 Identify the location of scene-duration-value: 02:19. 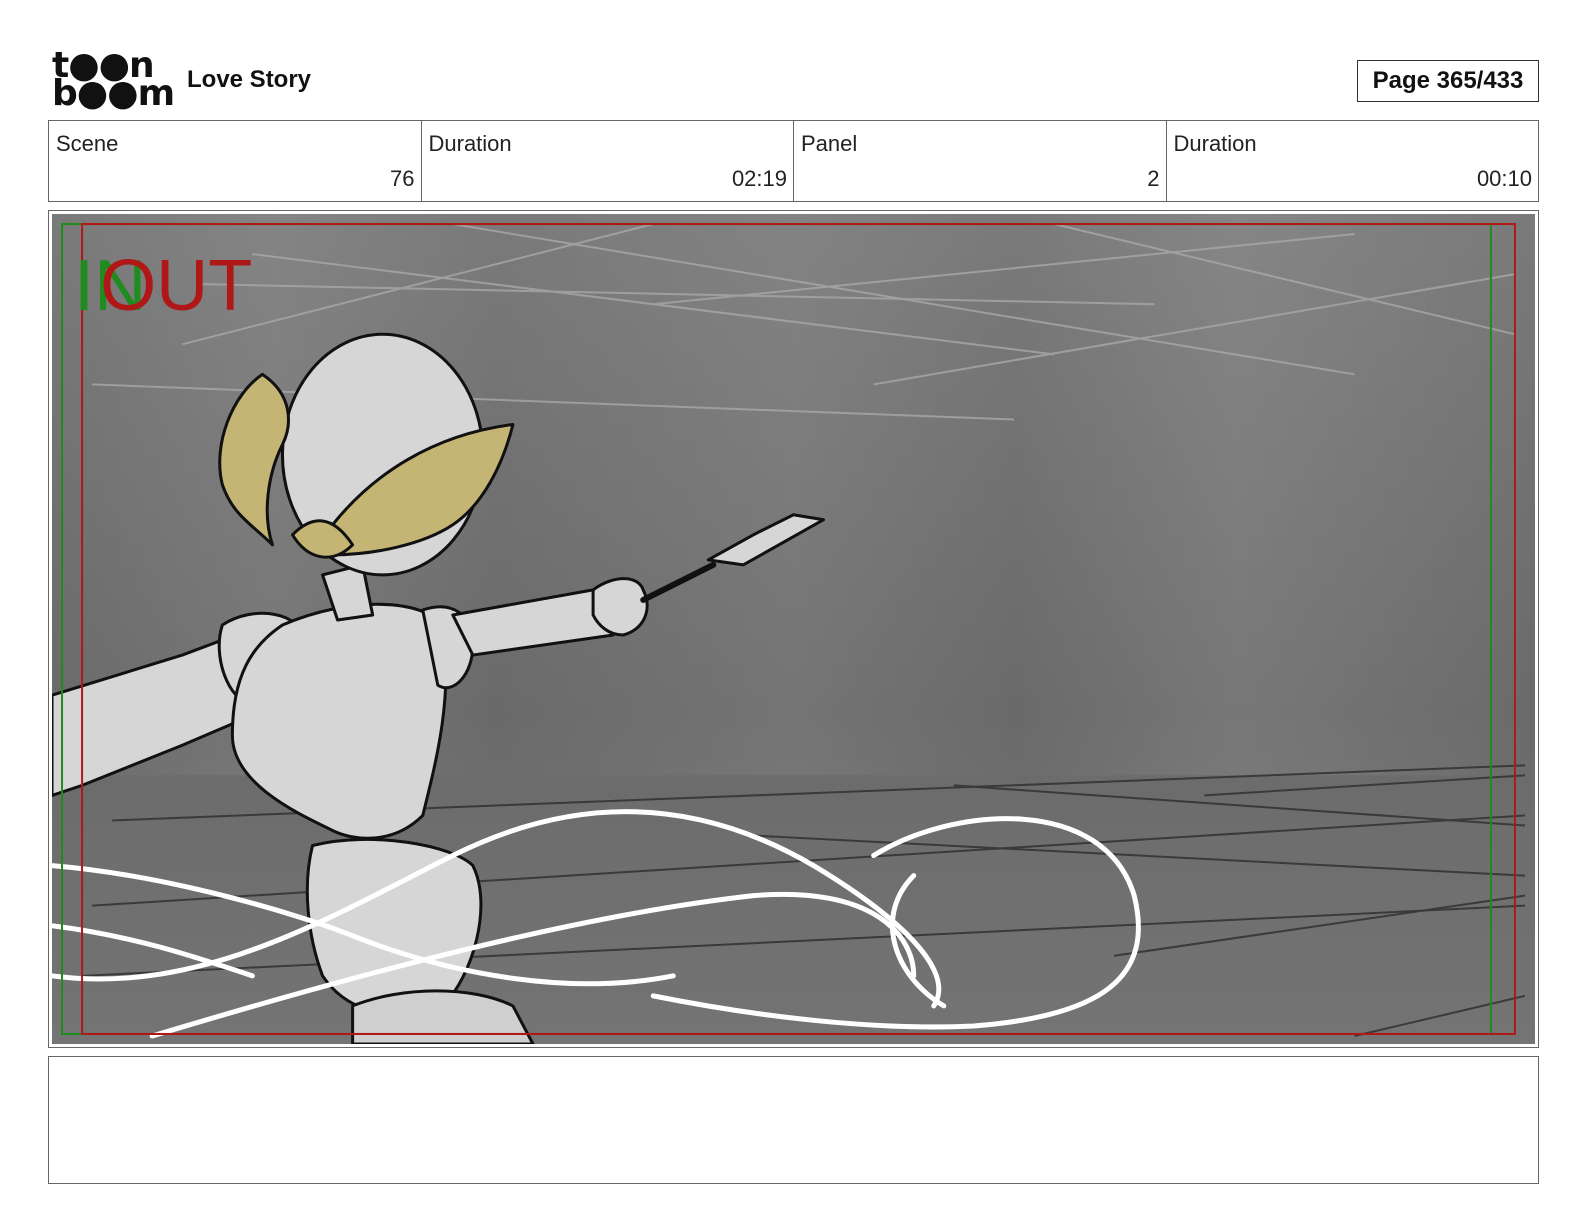
(759, 178).